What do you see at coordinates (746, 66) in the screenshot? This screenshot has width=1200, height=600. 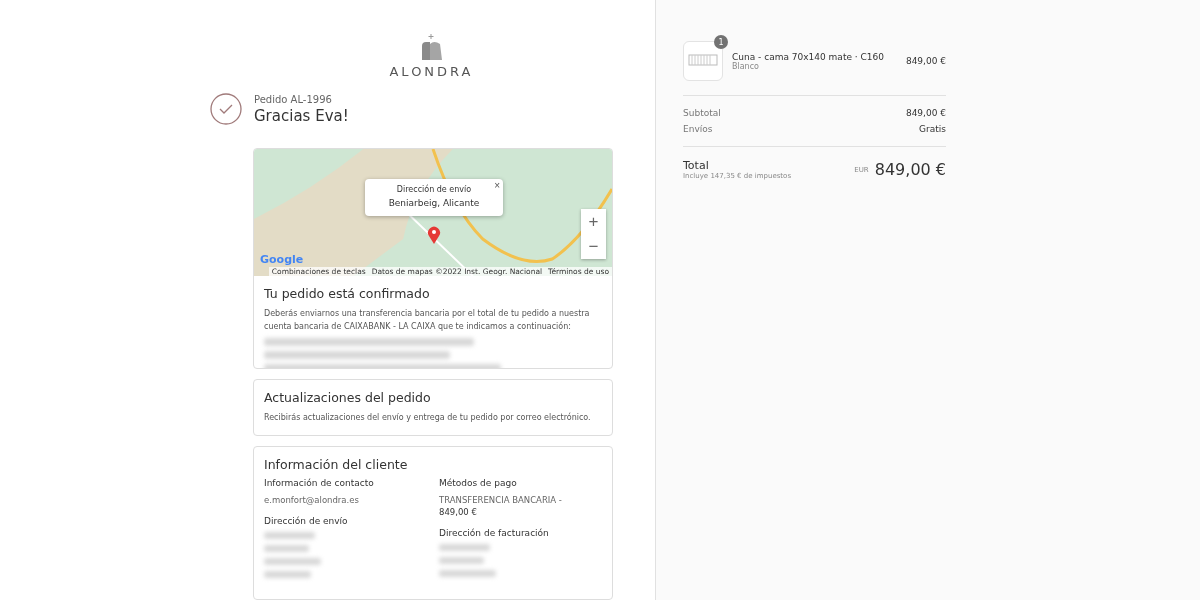 I see `product-variant: Blanco` at bounding box center [746, 66].